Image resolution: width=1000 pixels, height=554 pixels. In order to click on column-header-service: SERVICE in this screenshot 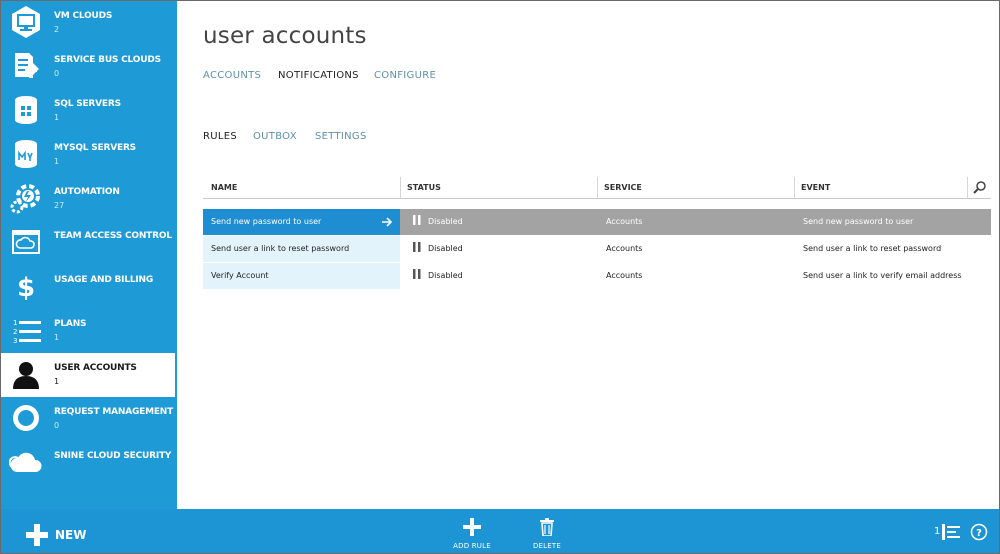, I will do `click(695, 188)`.